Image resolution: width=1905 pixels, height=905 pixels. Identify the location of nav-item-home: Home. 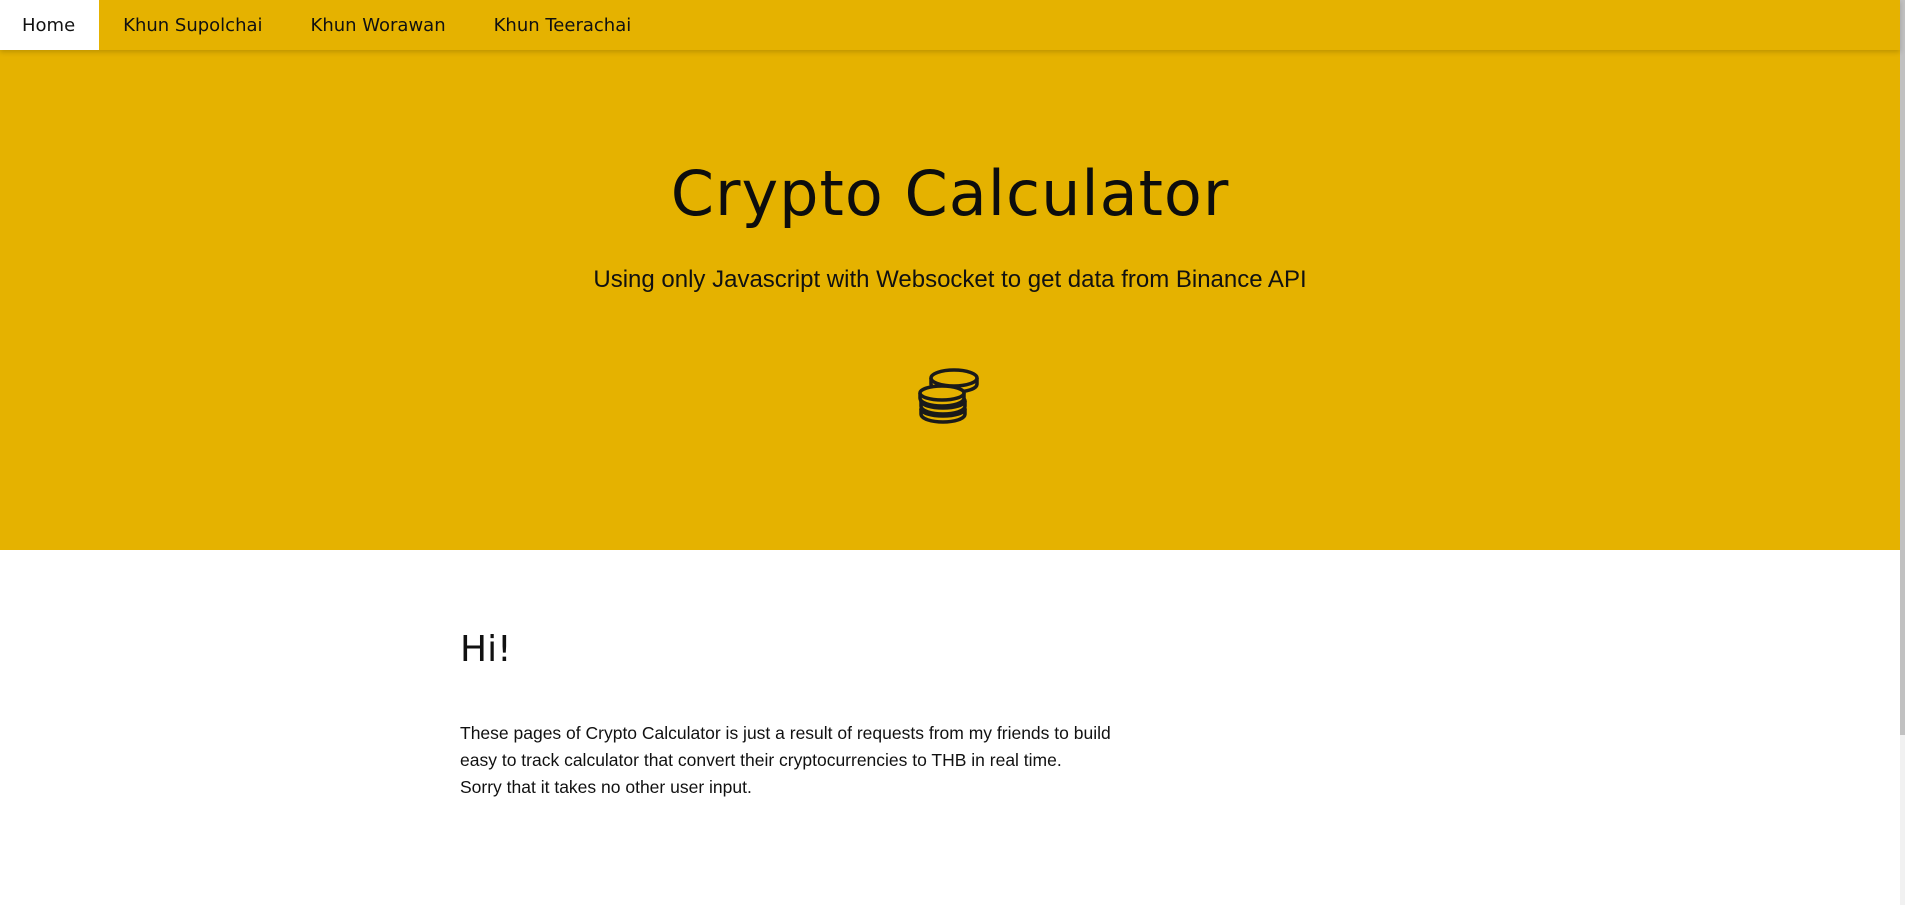
(50, 25).